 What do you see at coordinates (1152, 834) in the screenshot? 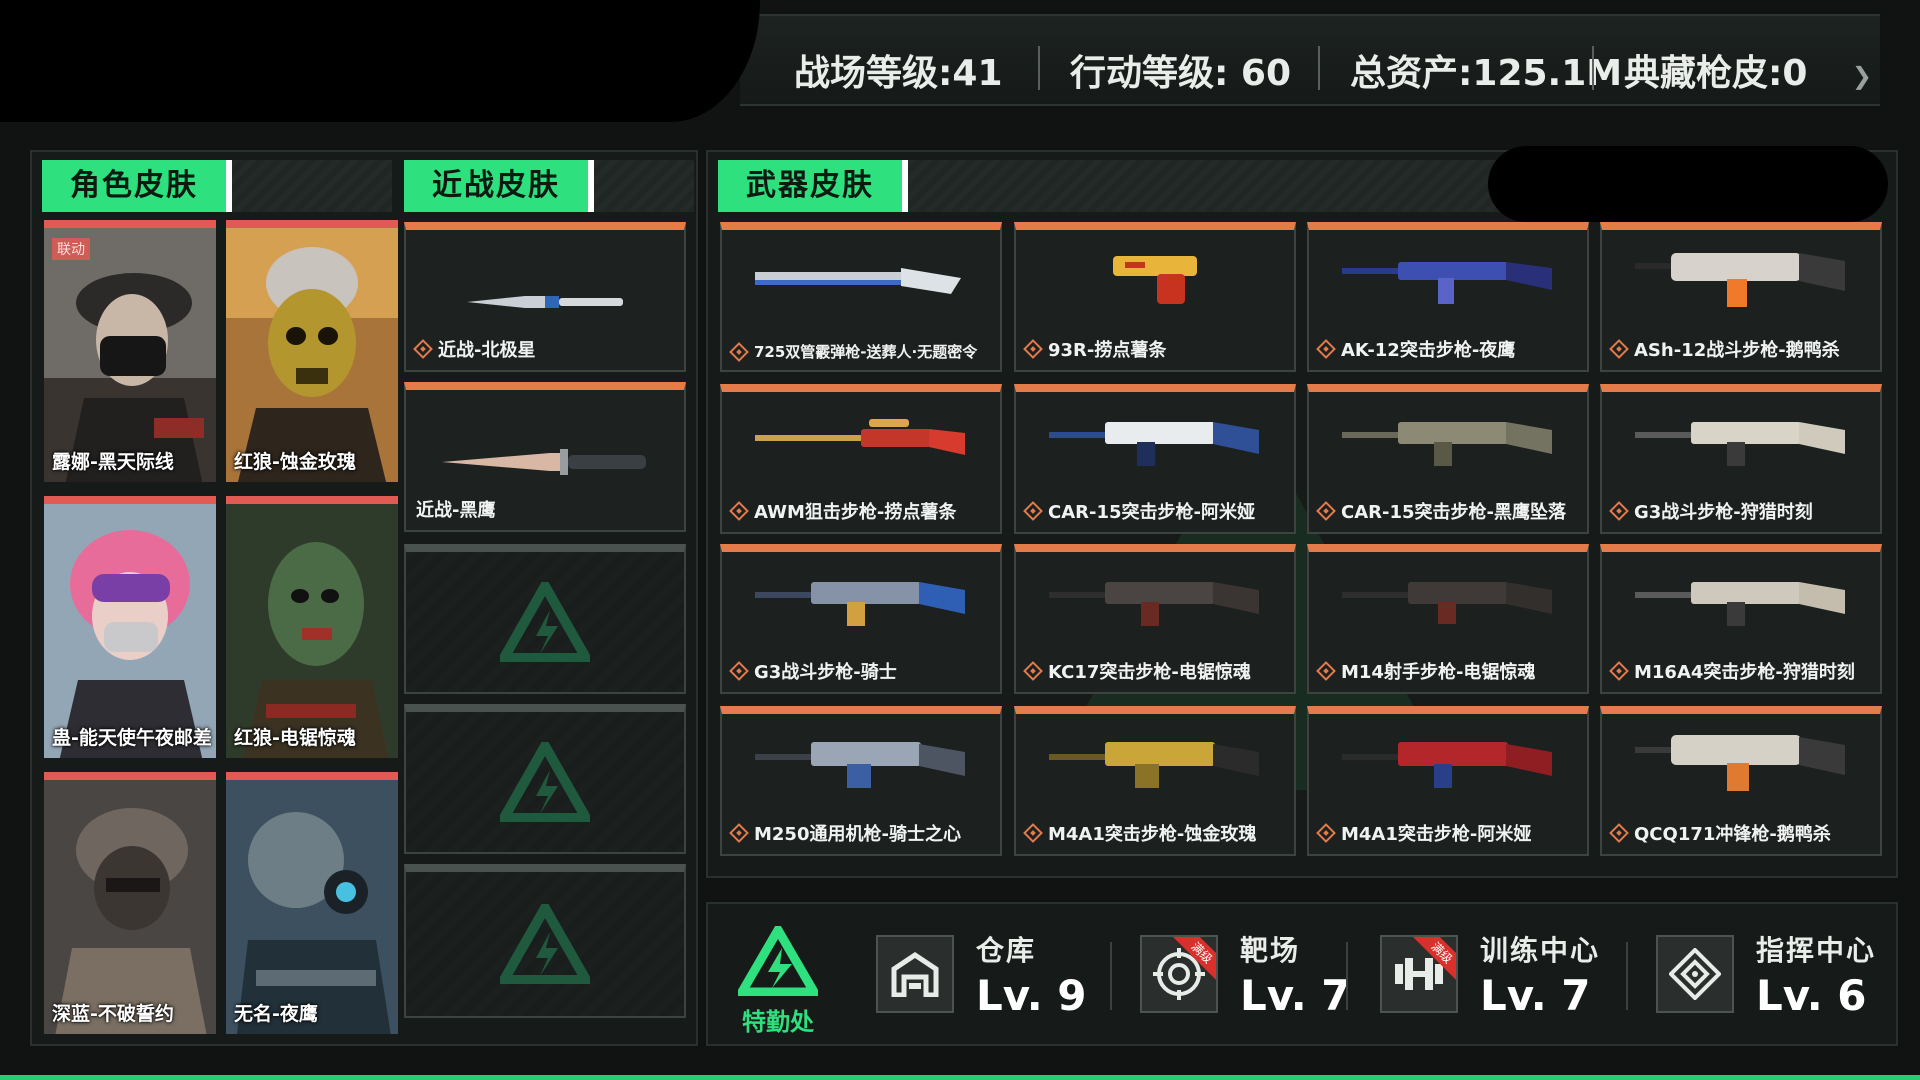
I see `weapon-name: M4A1突击步枪-蚀金玫瑰` at bounding box center [1152, 834].